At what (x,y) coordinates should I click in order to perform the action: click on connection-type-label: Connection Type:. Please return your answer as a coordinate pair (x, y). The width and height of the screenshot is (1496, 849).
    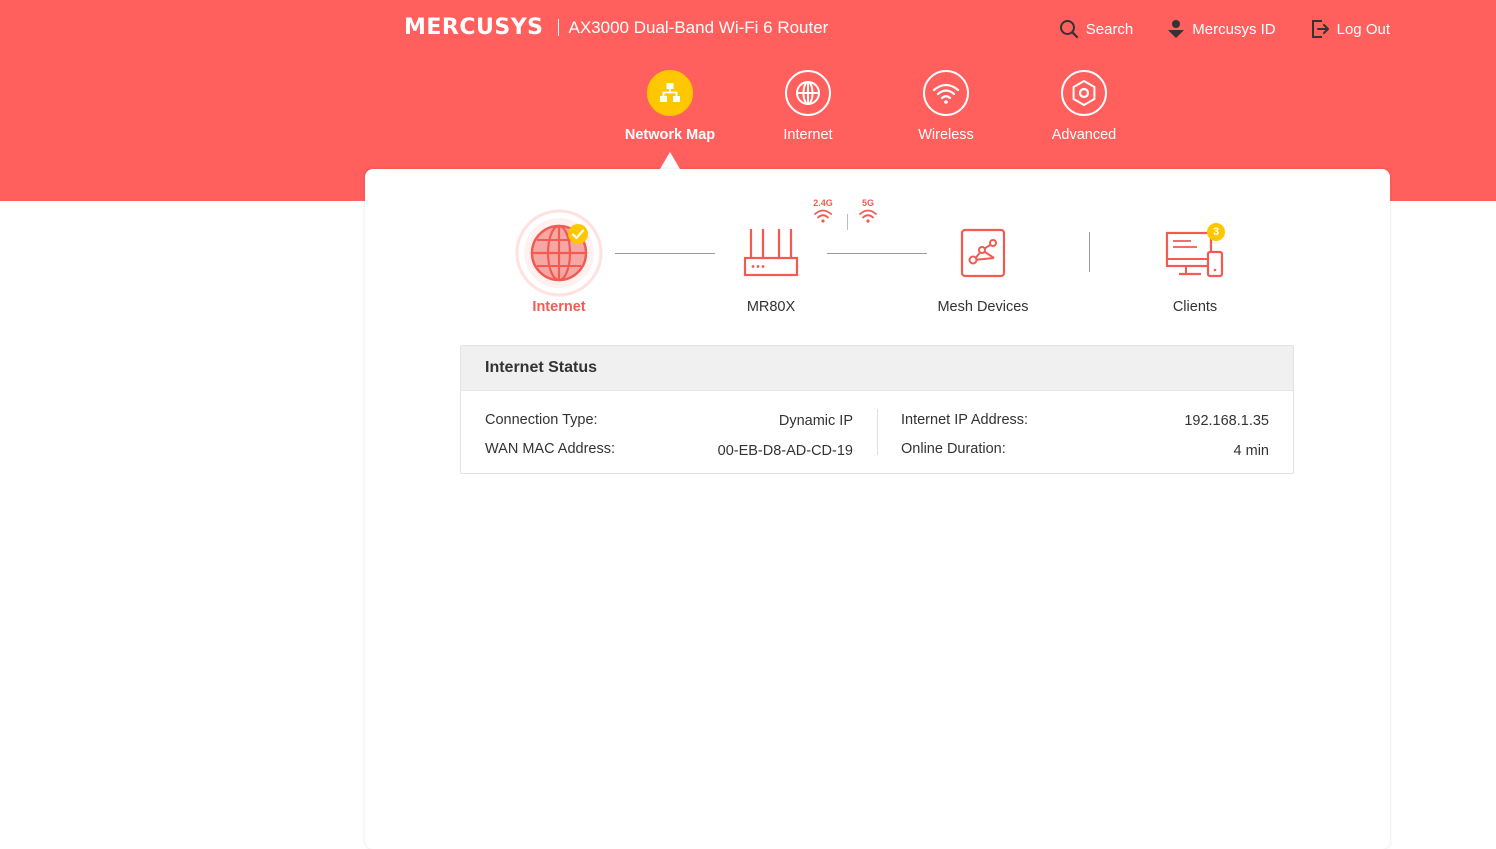
    Looking at the image, I should click on (541, 420).